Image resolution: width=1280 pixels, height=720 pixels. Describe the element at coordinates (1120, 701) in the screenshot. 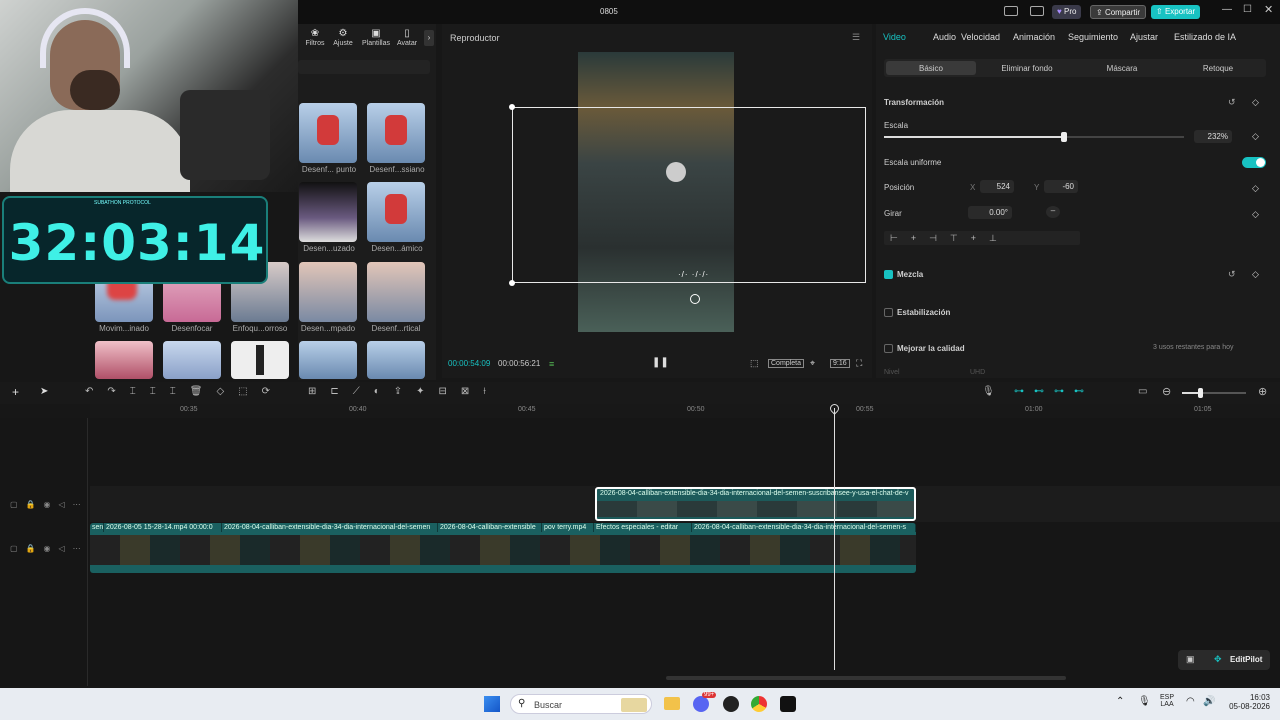

I see `chevron-up-icon: ⌃` at that location.